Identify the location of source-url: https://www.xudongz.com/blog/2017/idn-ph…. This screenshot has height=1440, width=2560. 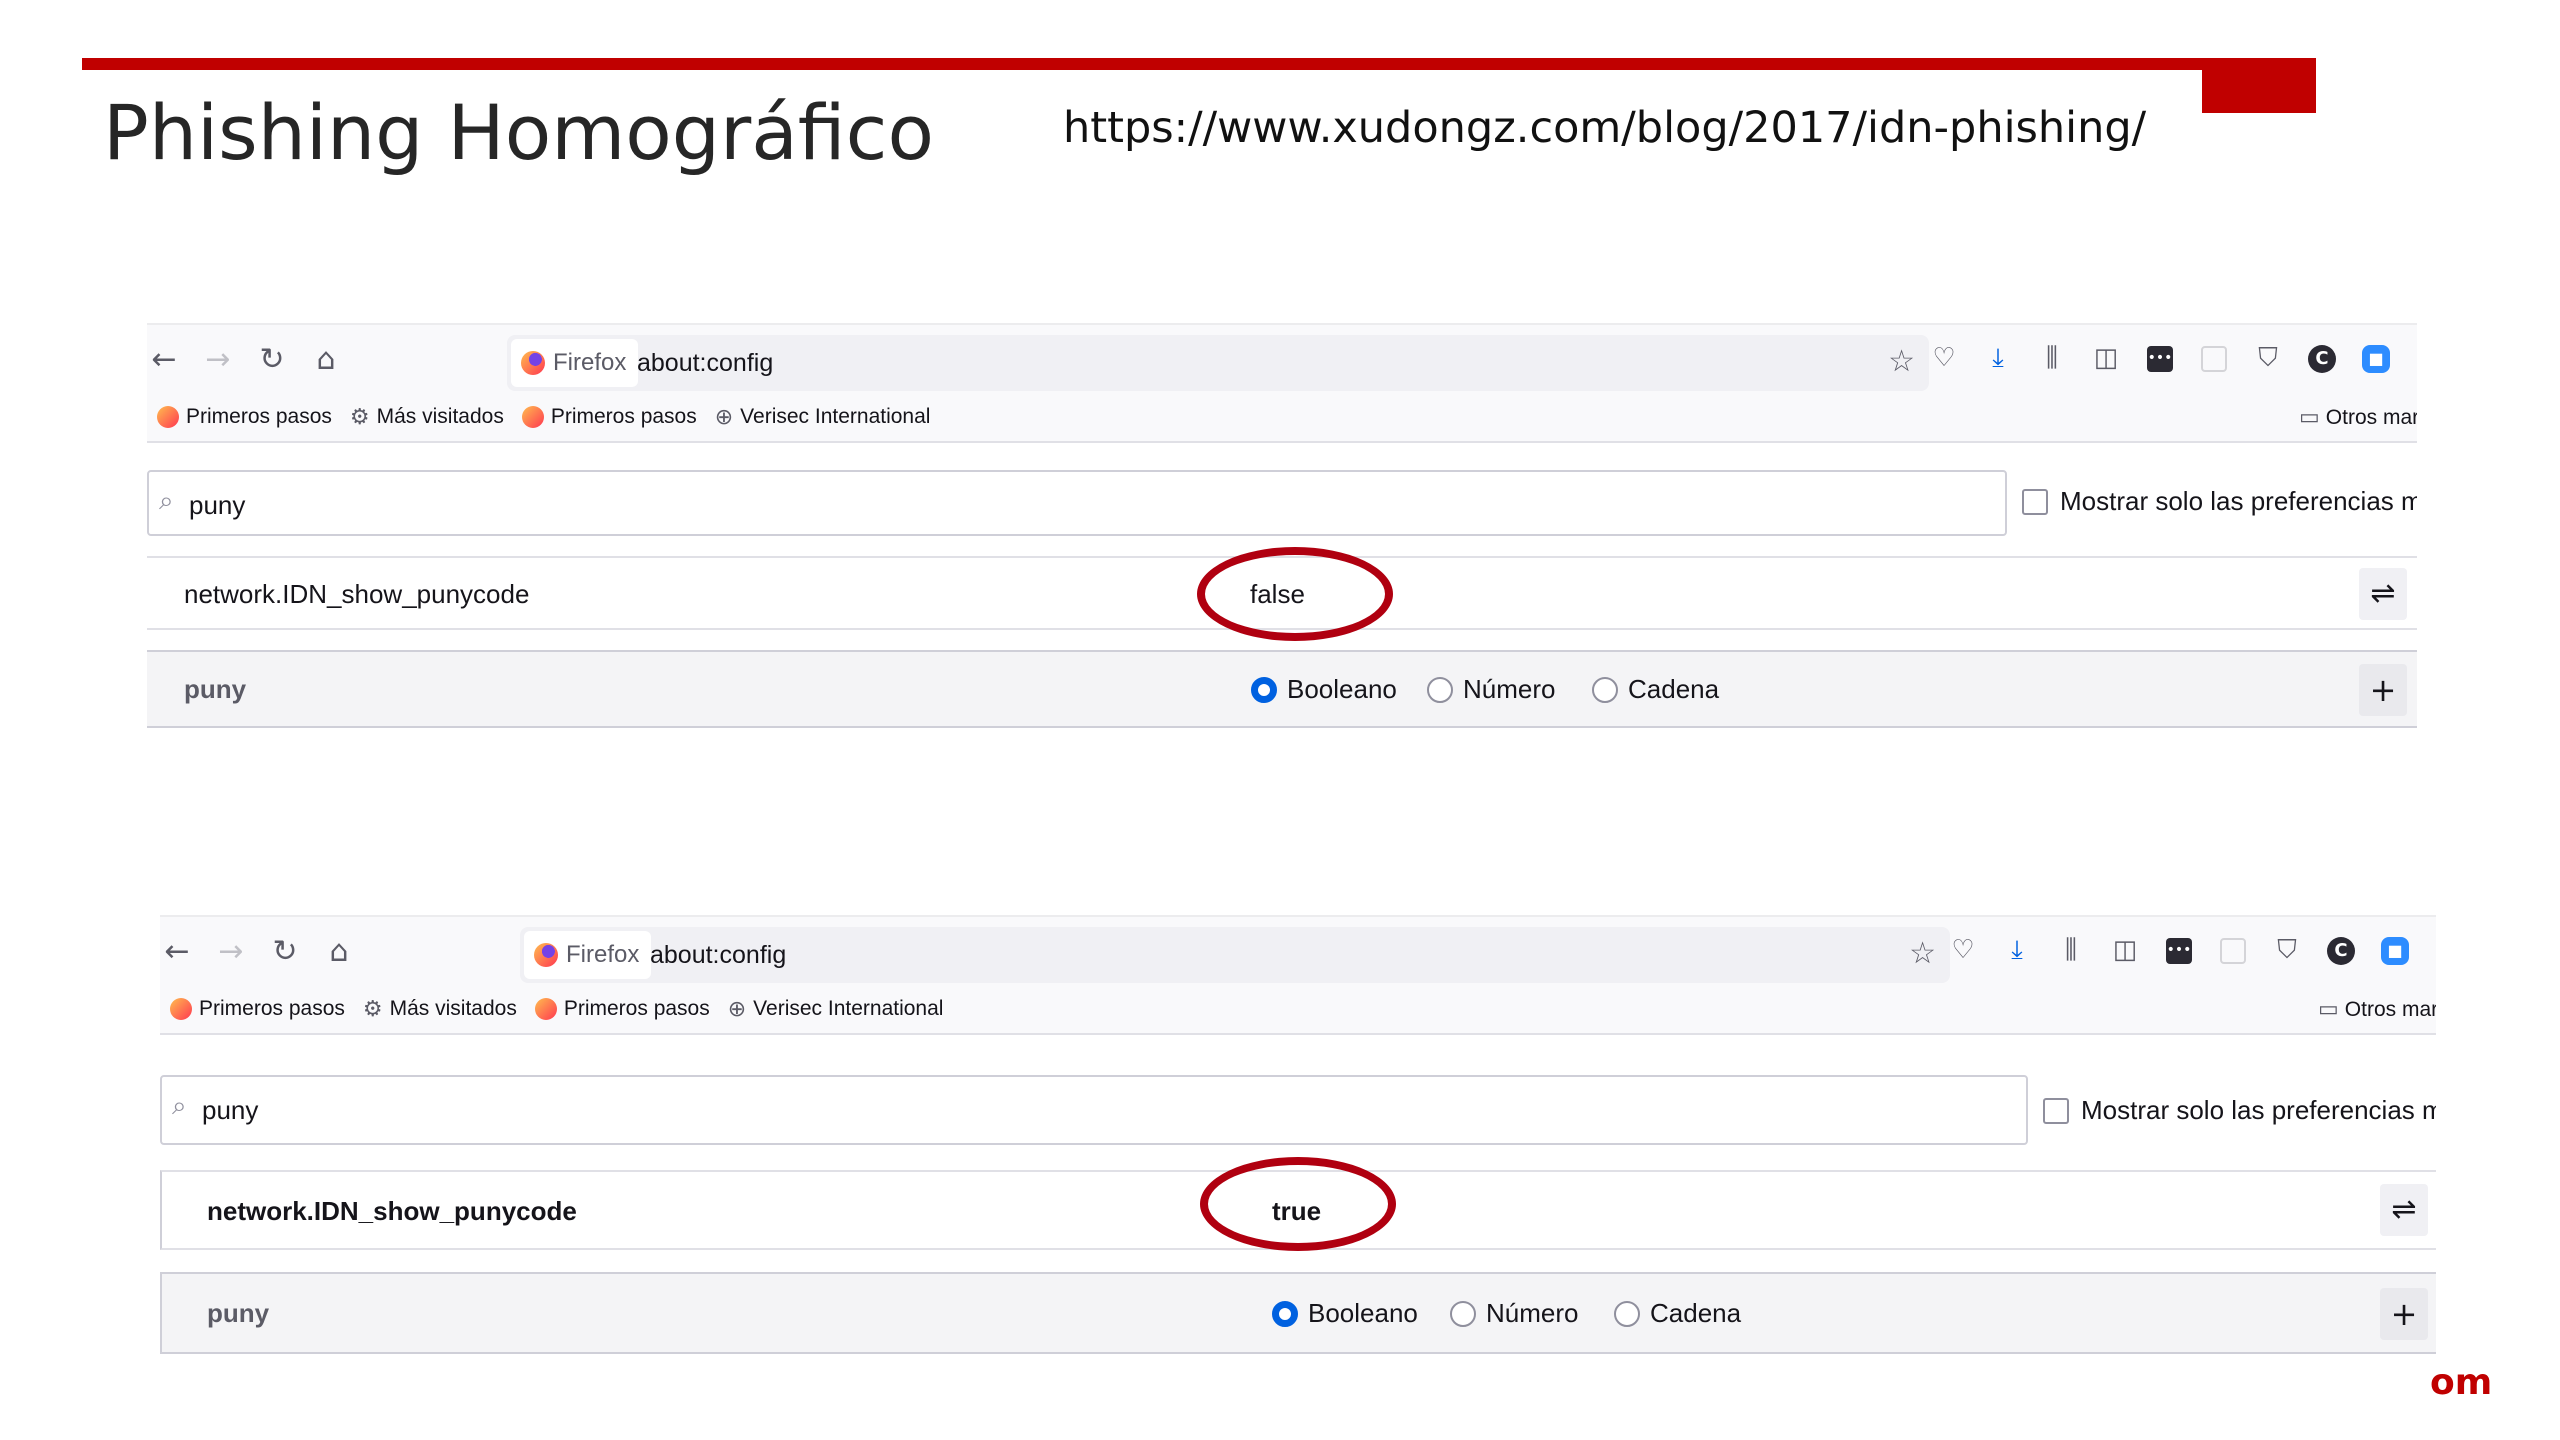
(1605, 128).